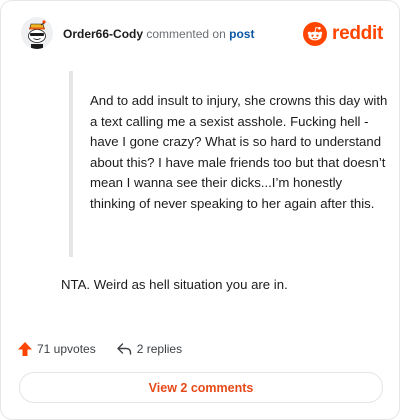 The height and width of the screenshot is (420, 400). I want to click on comment-body: NTA. Weird as hell situation you are in., so click(174, 284).